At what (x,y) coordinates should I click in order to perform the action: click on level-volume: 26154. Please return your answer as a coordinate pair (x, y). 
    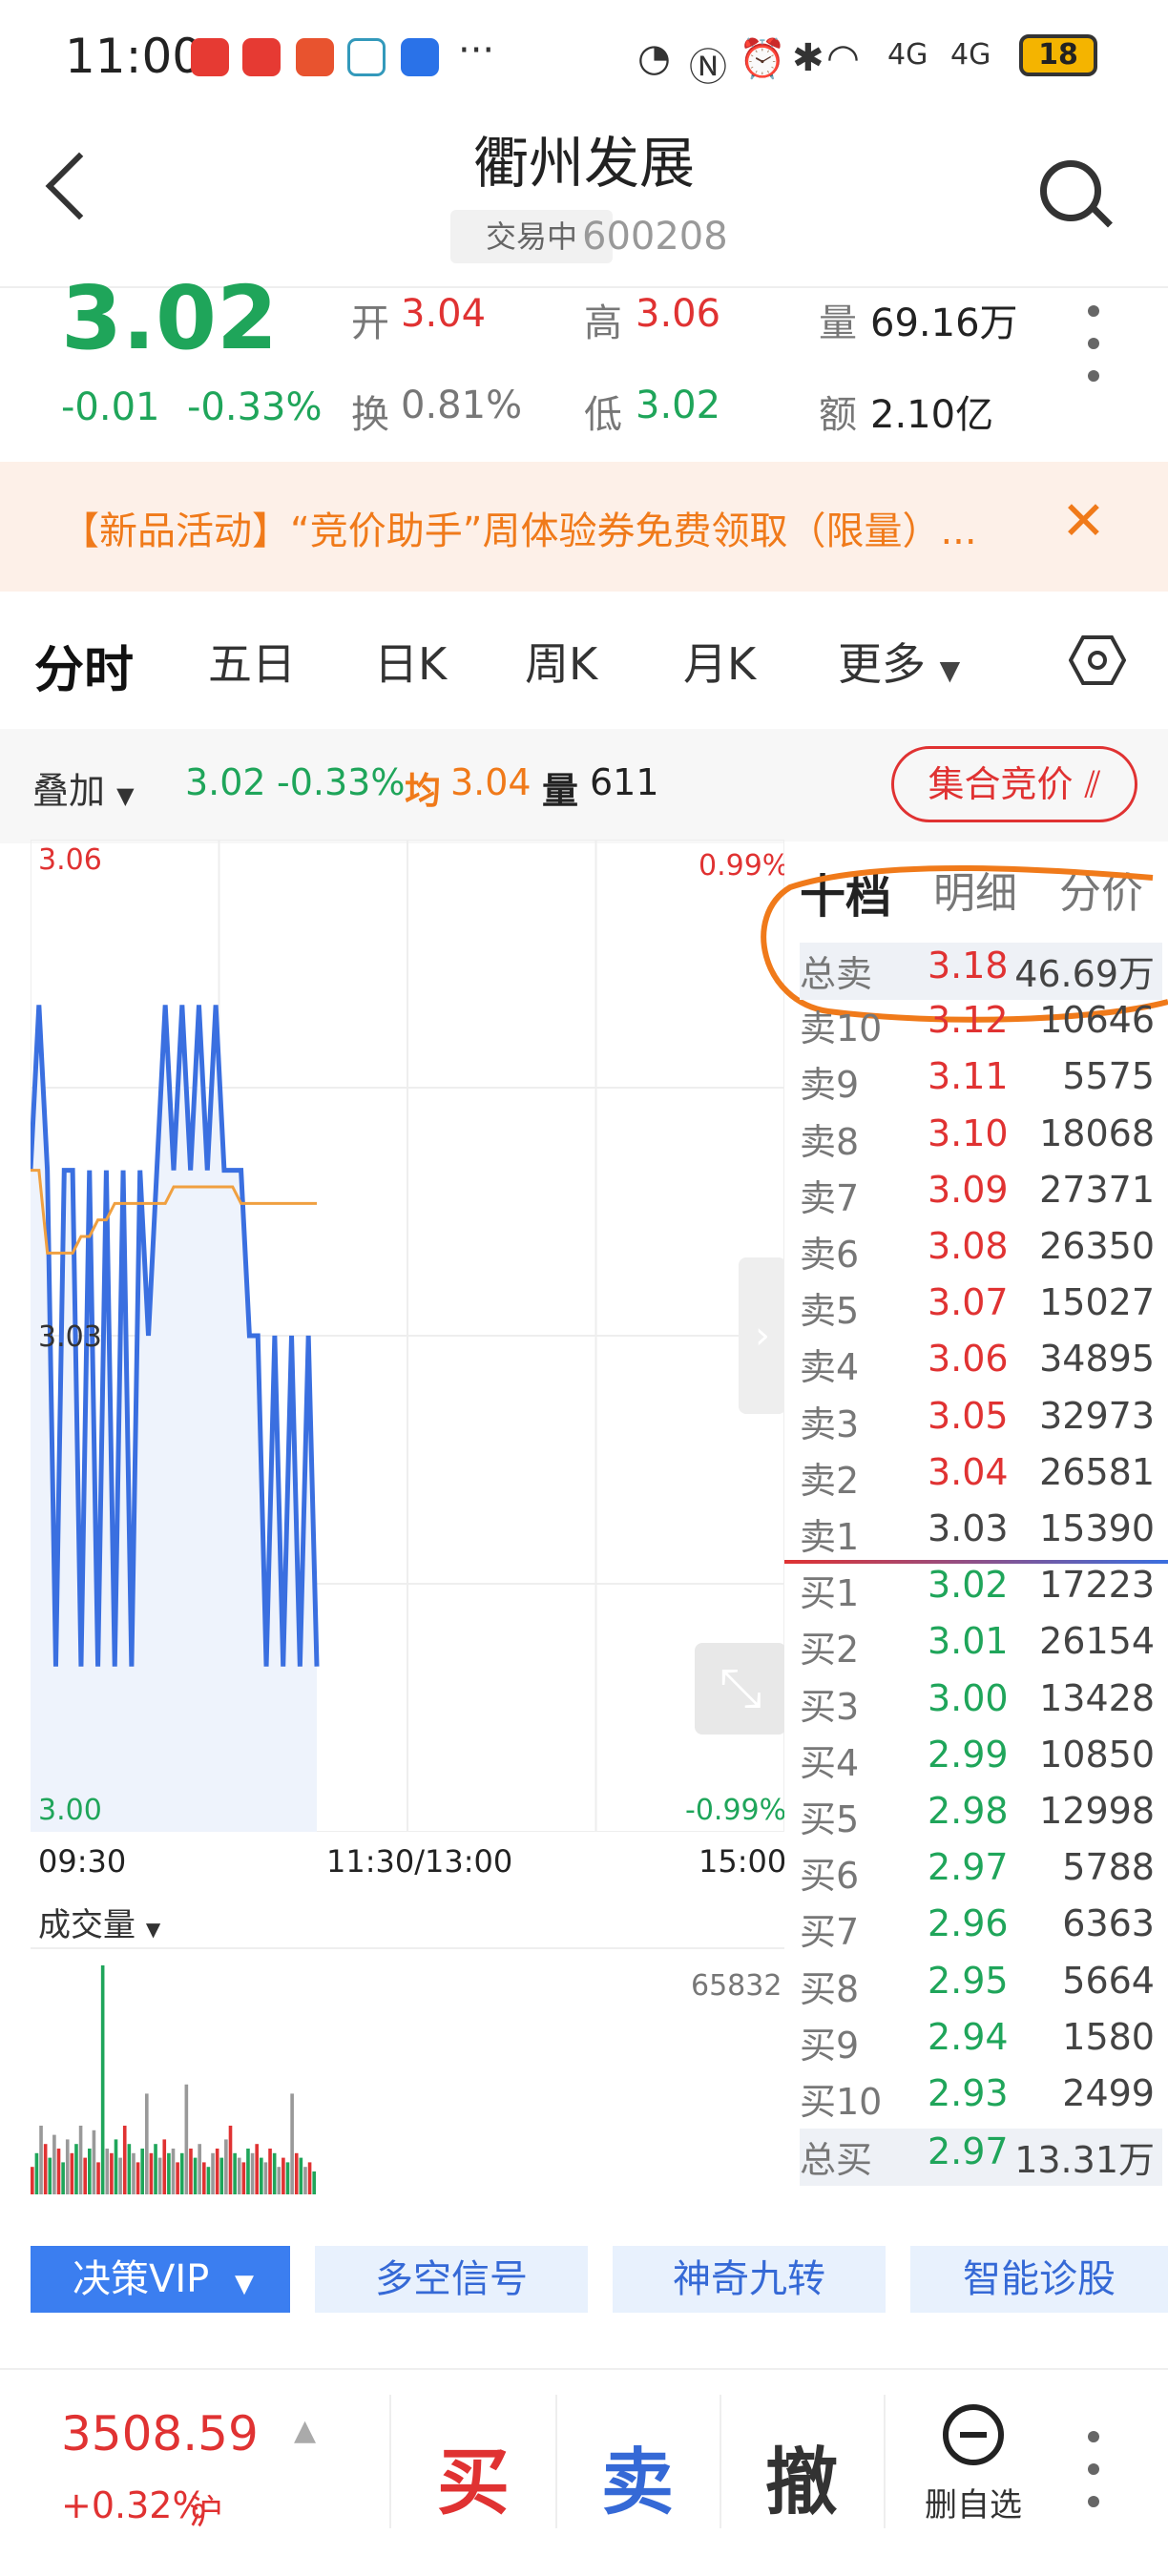
    Looking at the image, I should click on (1097, 1641).